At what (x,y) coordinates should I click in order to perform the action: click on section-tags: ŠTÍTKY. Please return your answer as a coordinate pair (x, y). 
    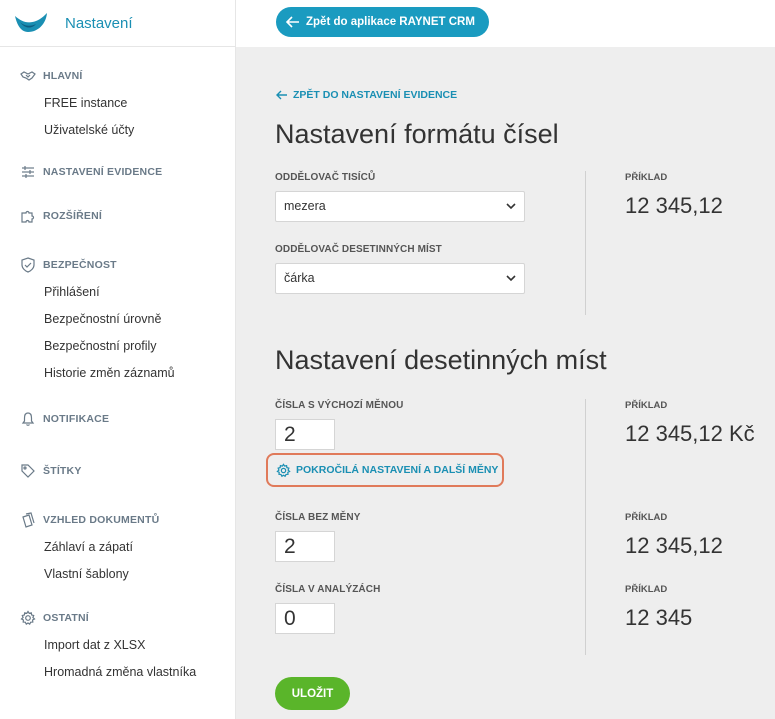
    Looking at the image, I should click on (117, 471).